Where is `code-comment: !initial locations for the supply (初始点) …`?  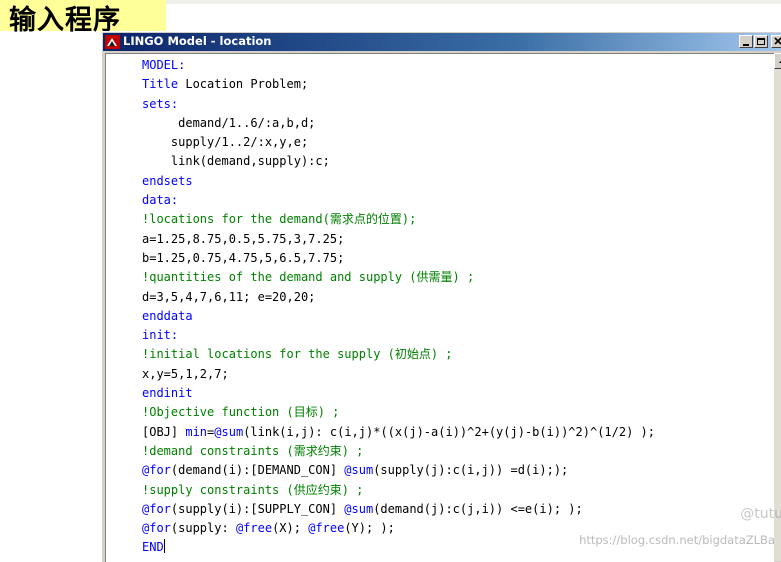 code-comment: !initial locations for the supply (初始点) … is located at coordinates (297, 354).